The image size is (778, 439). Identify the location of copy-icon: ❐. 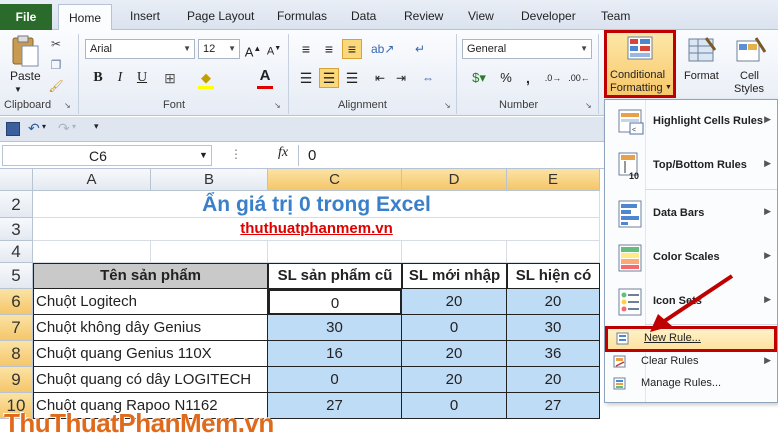
(56, 65).